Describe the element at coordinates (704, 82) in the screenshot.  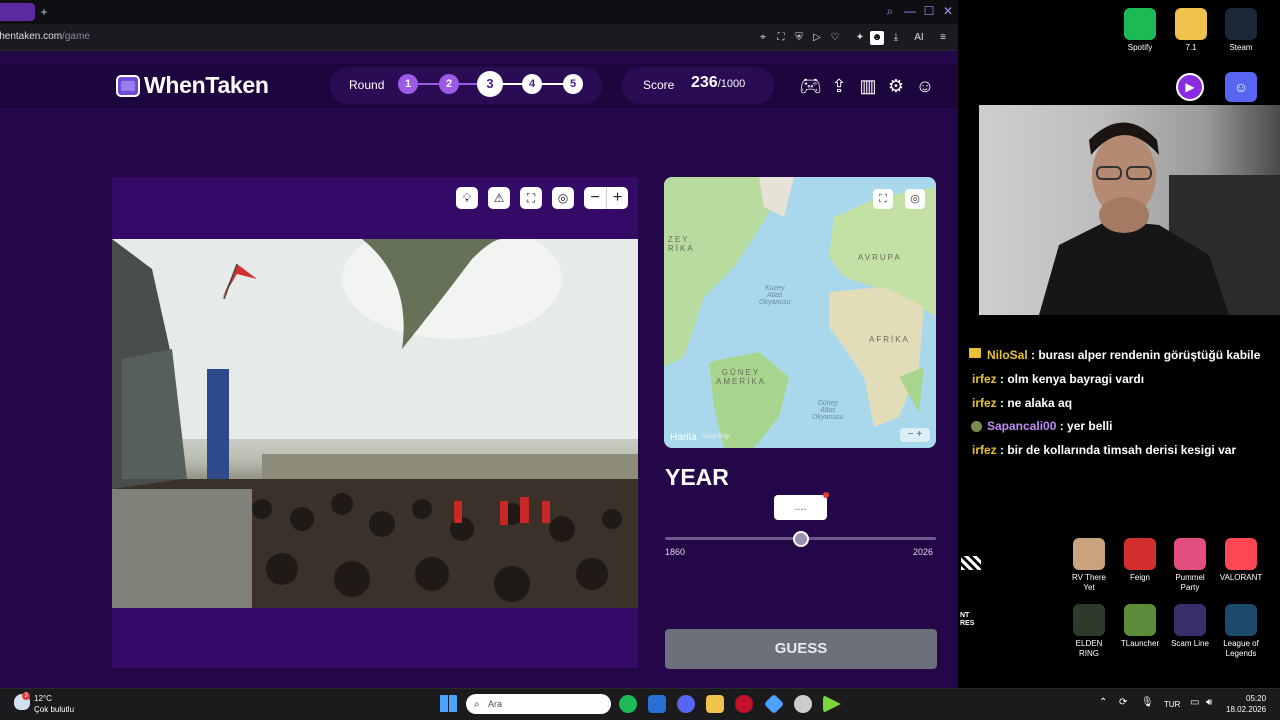
I see `score-number: 236` at that location.